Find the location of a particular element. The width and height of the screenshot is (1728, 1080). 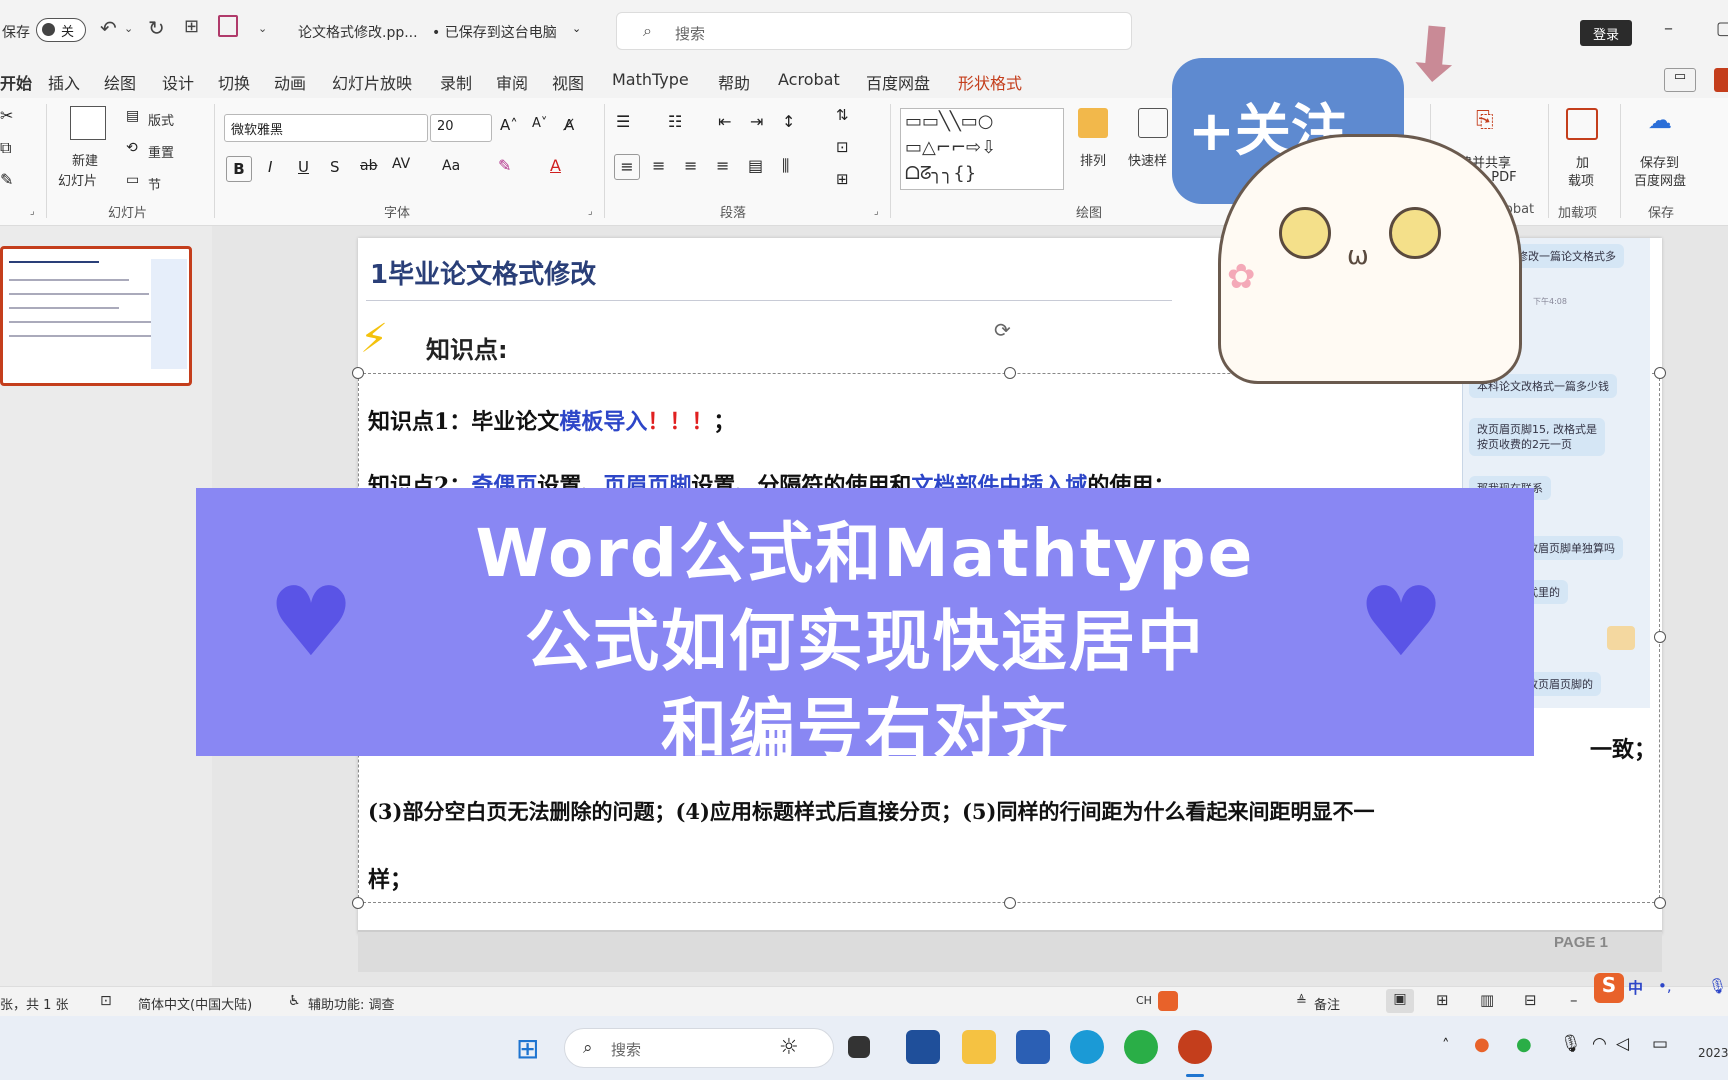

copy-icon: ⧉ is located at coordinates (5, 148).